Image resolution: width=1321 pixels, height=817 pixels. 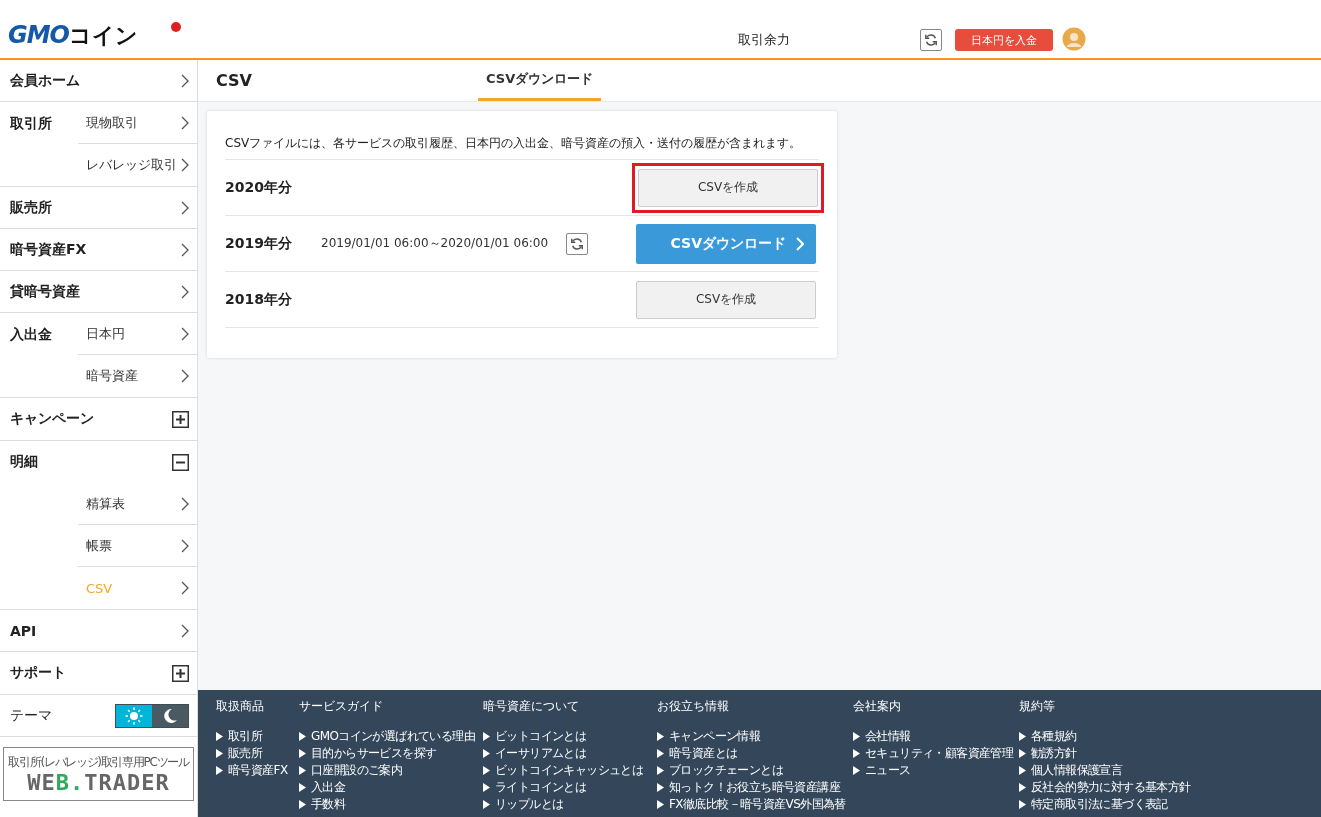 What do you see at coordinates (1004, 40) in the screenshot?
I see `deposit-button: 日本円を入金` at bounding box center [1004, 40].